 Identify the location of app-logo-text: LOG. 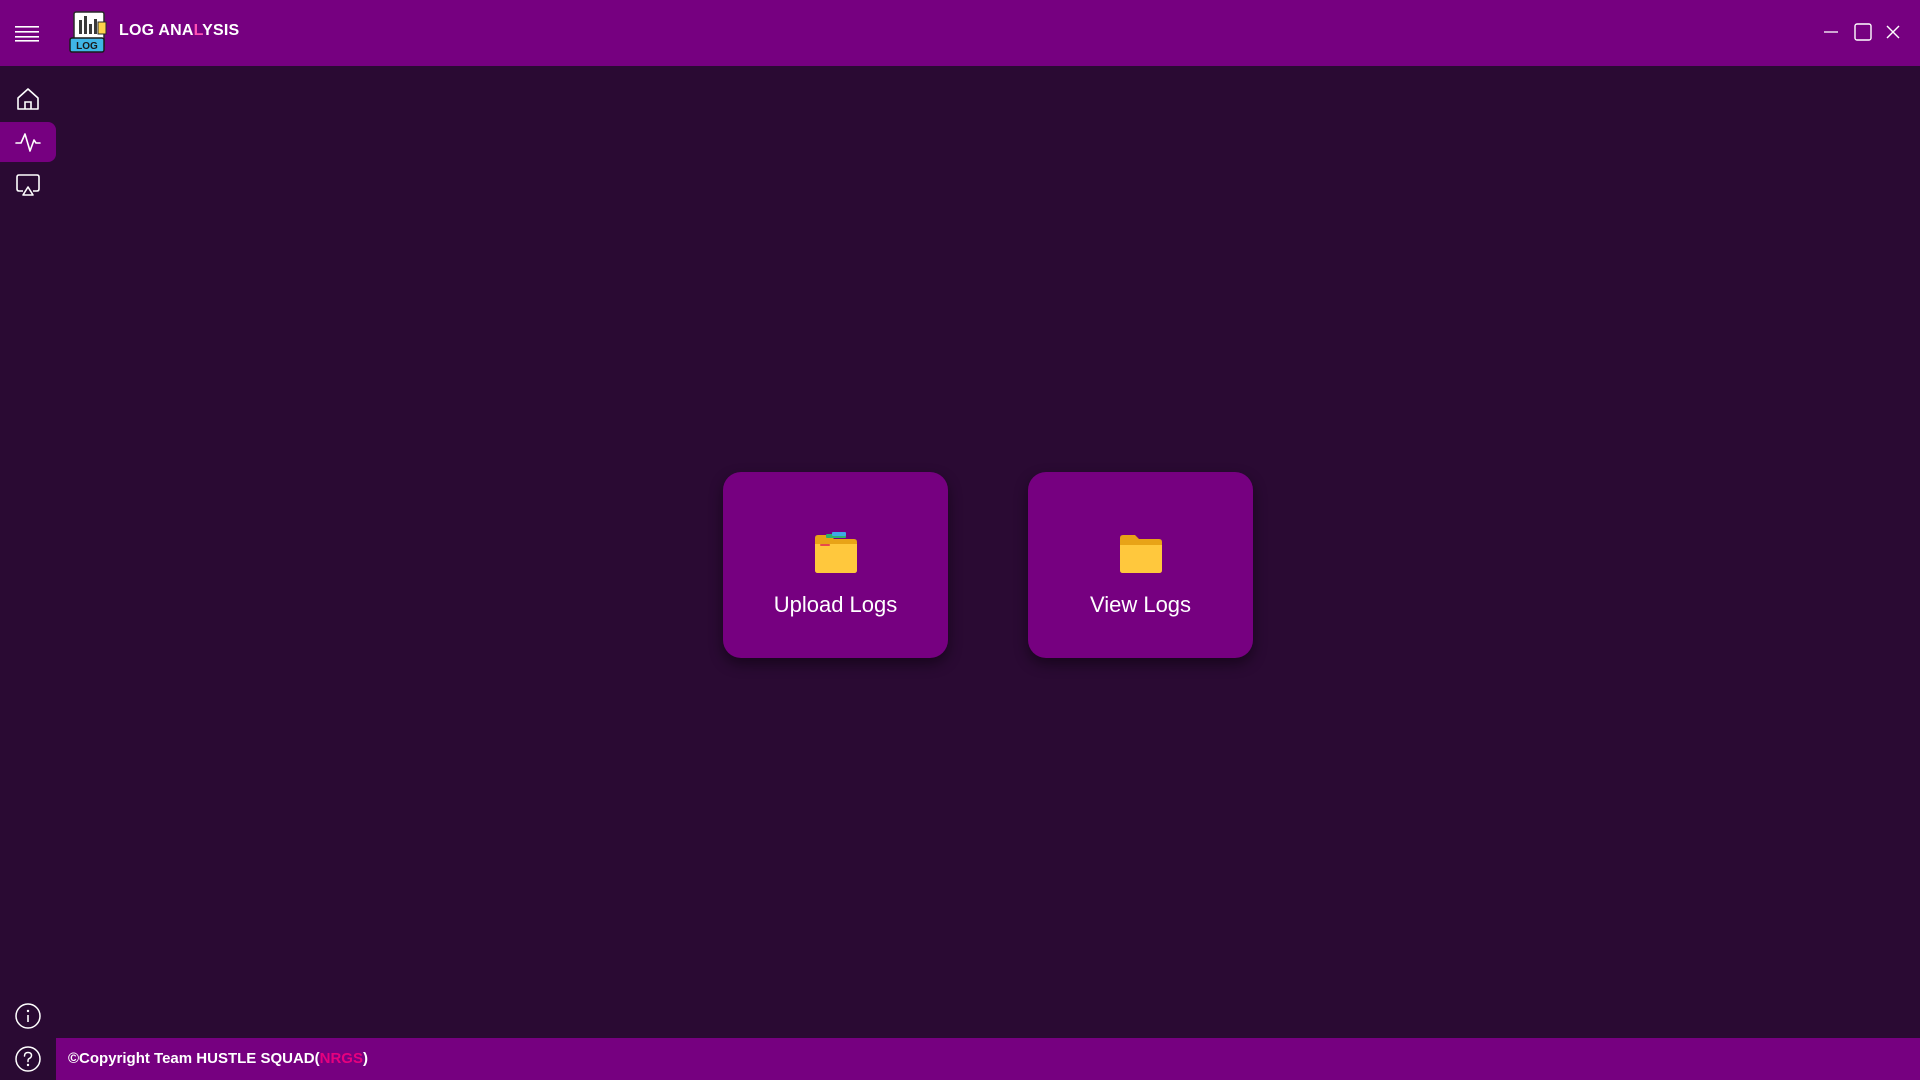
(87, 46).